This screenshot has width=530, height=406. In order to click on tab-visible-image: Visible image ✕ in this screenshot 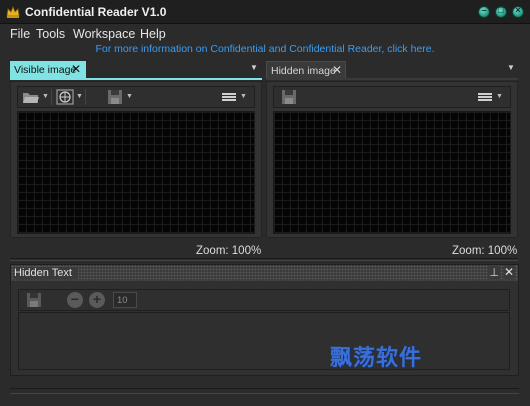, I will do `click(48, 70)`.